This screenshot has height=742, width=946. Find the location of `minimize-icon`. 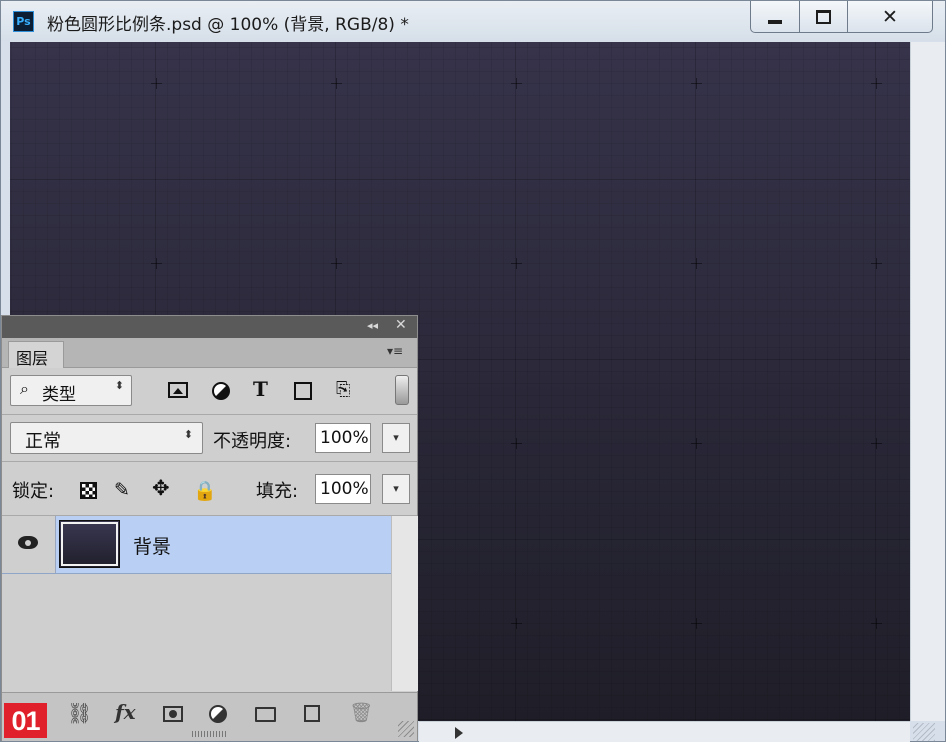

minimize-icon is located at coordinates (775, 21).